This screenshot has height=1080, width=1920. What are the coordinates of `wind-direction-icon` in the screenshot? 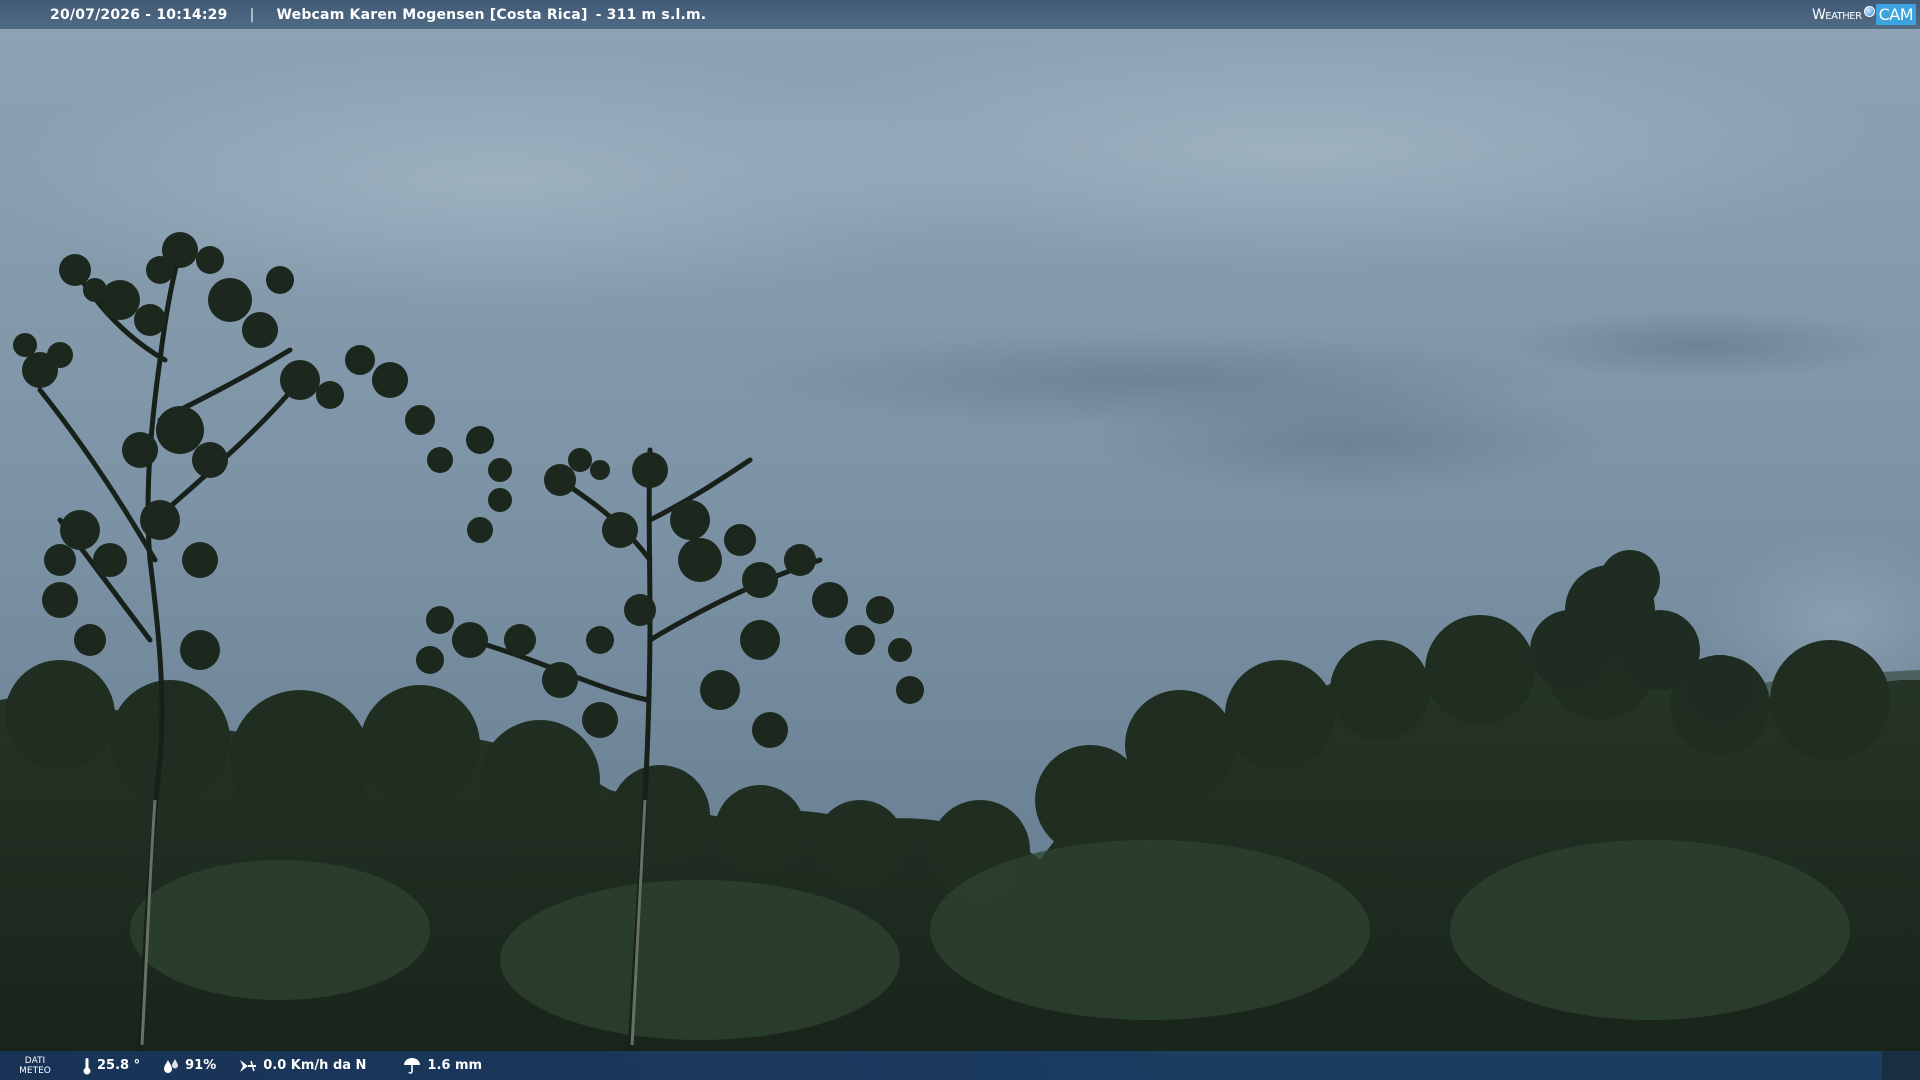 It's located at (248, 1065).